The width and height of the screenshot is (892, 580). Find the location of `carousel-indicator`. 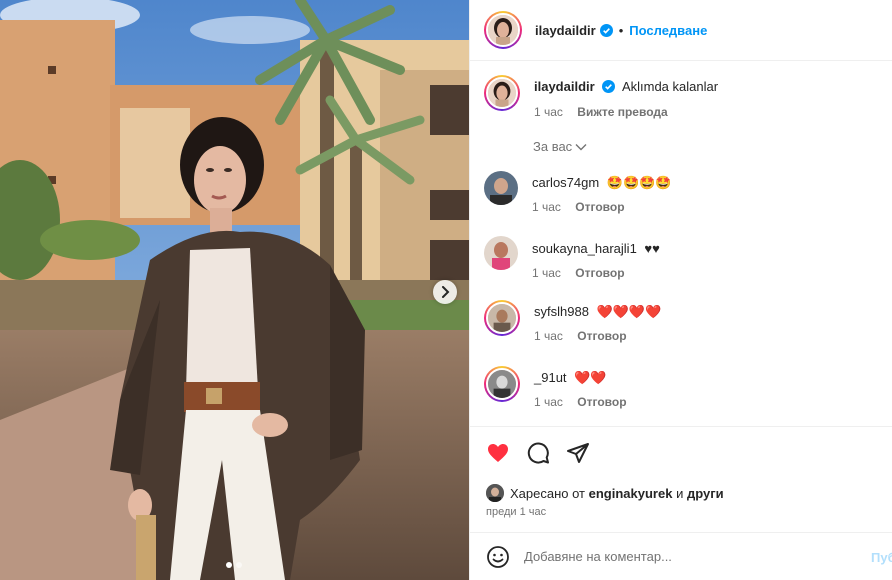

carousel-indicator is located at coordinates (234, 565).